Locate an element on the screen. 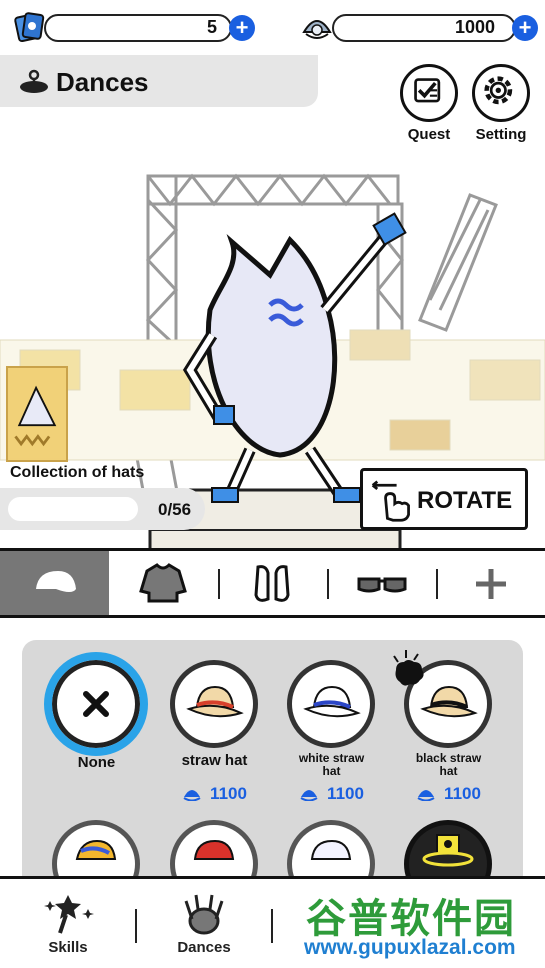  item-none-ring is located at coordinates (96, 704).